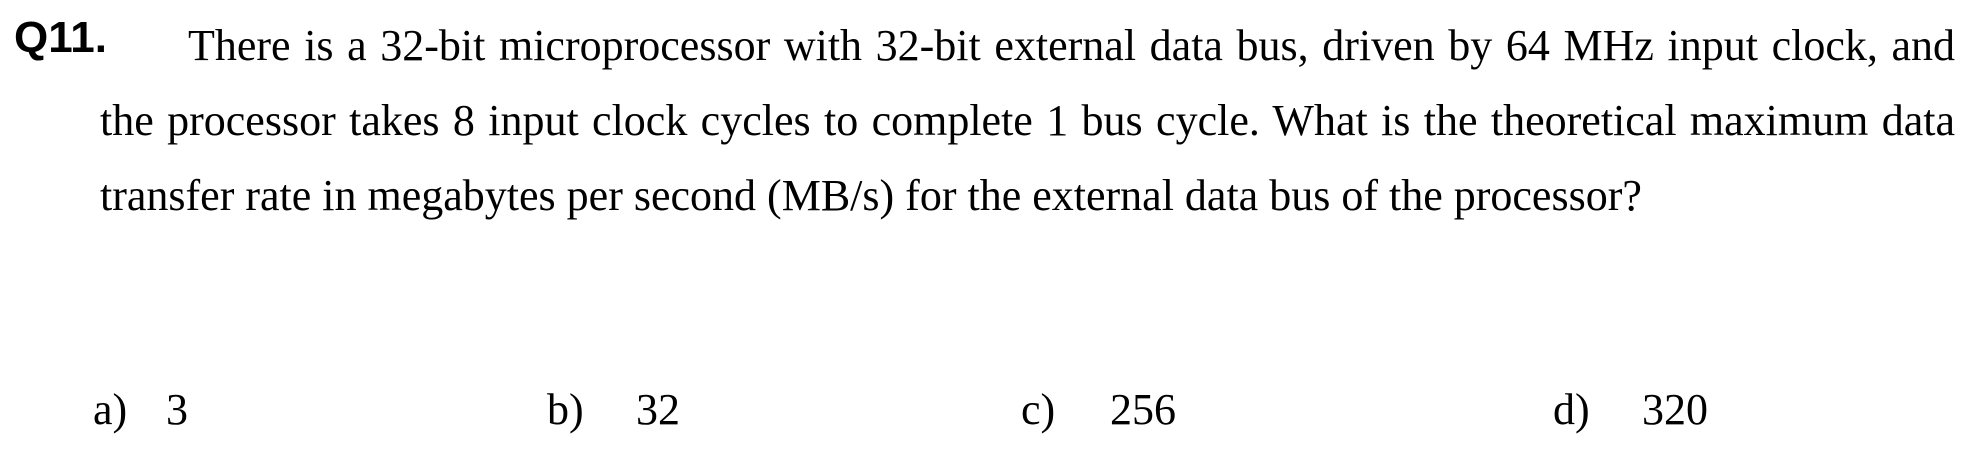 Image resolution: width=1967 pixels, height=453 pixels. Describe the element at coordinates (983, 410) in the screenshot. I see `answer-options: a) 3 b) 32 c) 256 d) 320` at that location.